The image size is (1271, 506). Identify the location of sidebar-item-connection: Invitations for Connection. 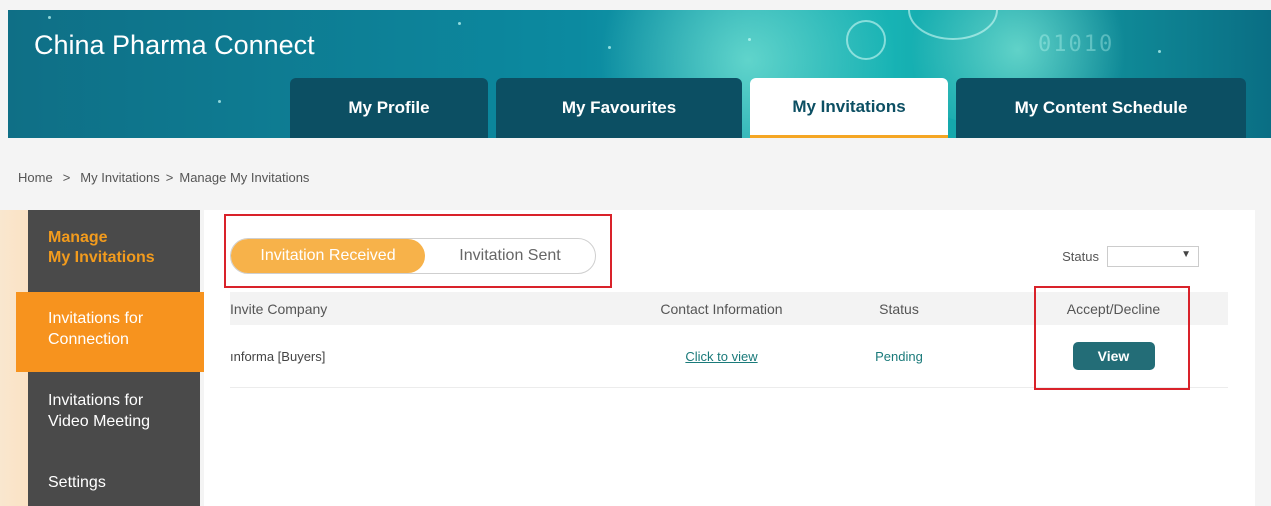
(111, 332).